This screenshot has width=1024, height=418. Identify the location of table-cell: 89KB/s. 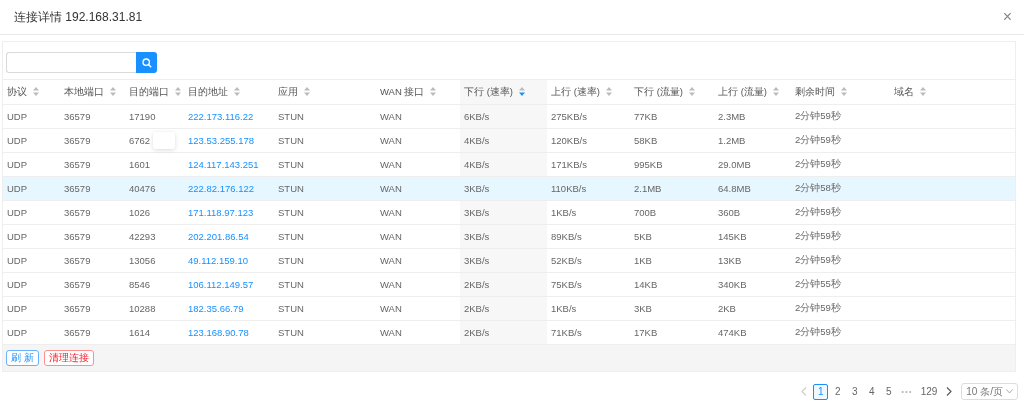
(566, 236).